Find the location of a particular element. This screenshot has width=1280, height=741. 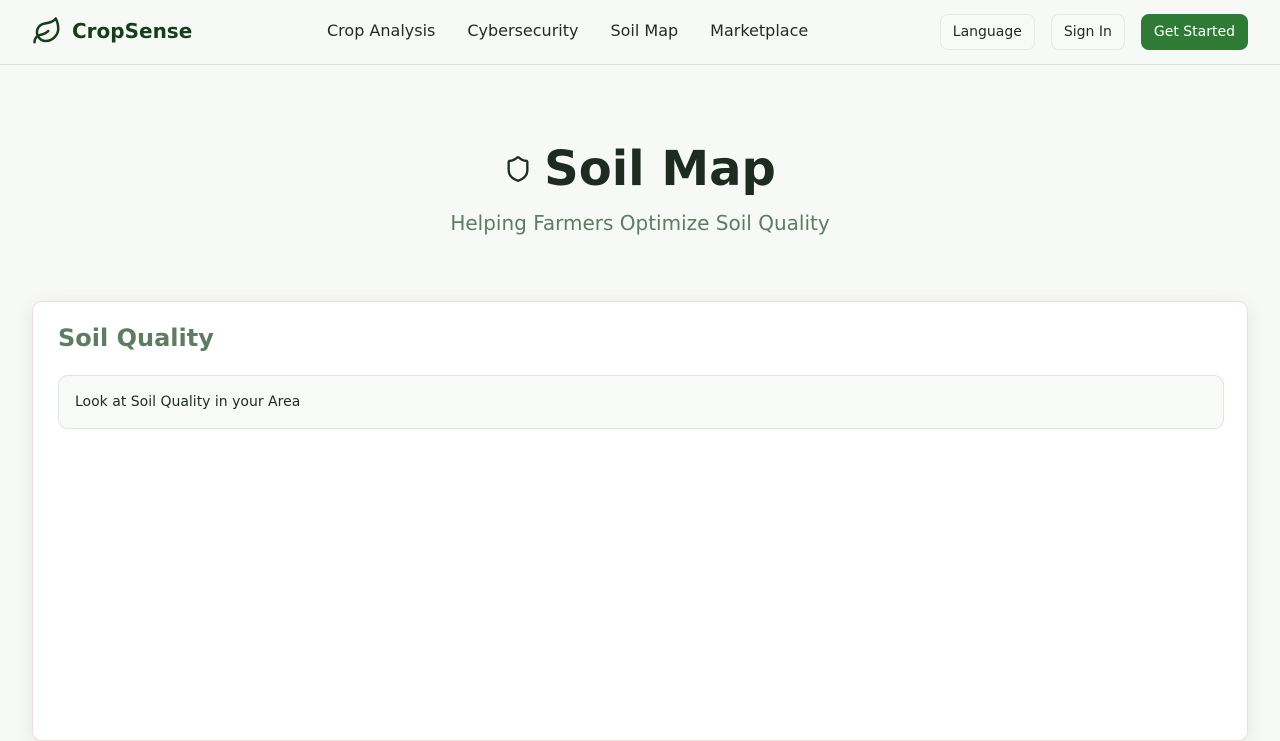

nav-link-crop-analysis: Crop Analysis is located at coordinates (381, 31).